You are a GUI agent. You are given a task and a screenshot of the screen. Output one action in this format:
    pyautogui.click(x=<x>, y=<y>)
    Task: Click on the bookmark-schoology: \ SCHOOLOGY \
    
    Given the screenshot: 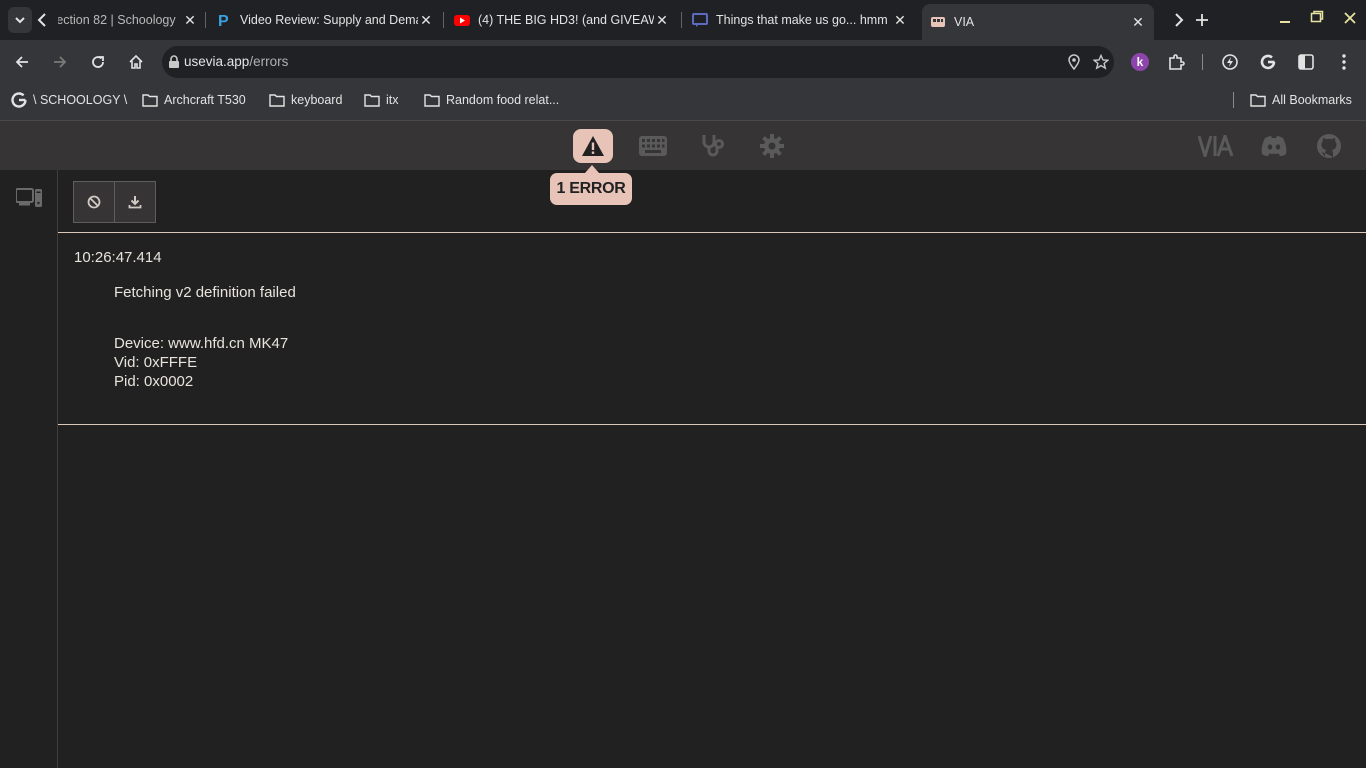 What is the action you would take?
    pyautogui.click(x=69, y=100)
    